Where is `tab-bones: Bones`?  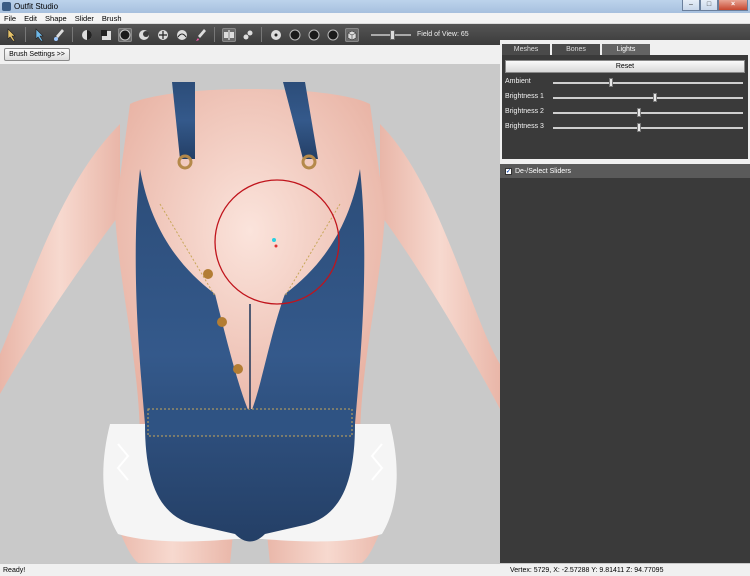 tab-bones: Bones is located at coordinates (576, 49).